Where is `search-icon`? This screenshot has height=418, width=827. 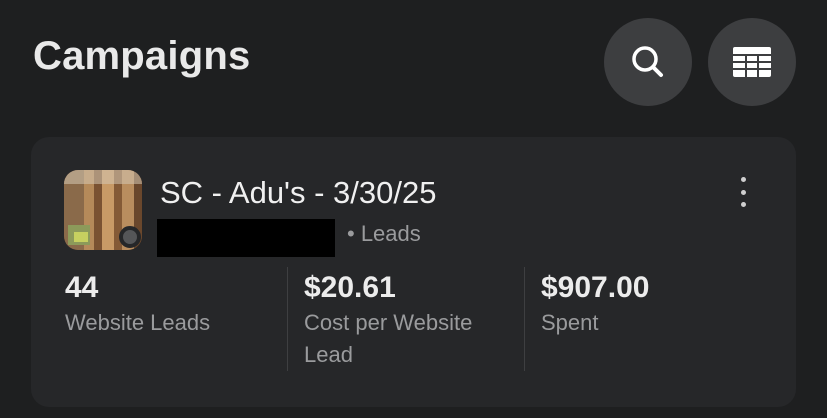 search-icon is located at coordinates (647, 61).